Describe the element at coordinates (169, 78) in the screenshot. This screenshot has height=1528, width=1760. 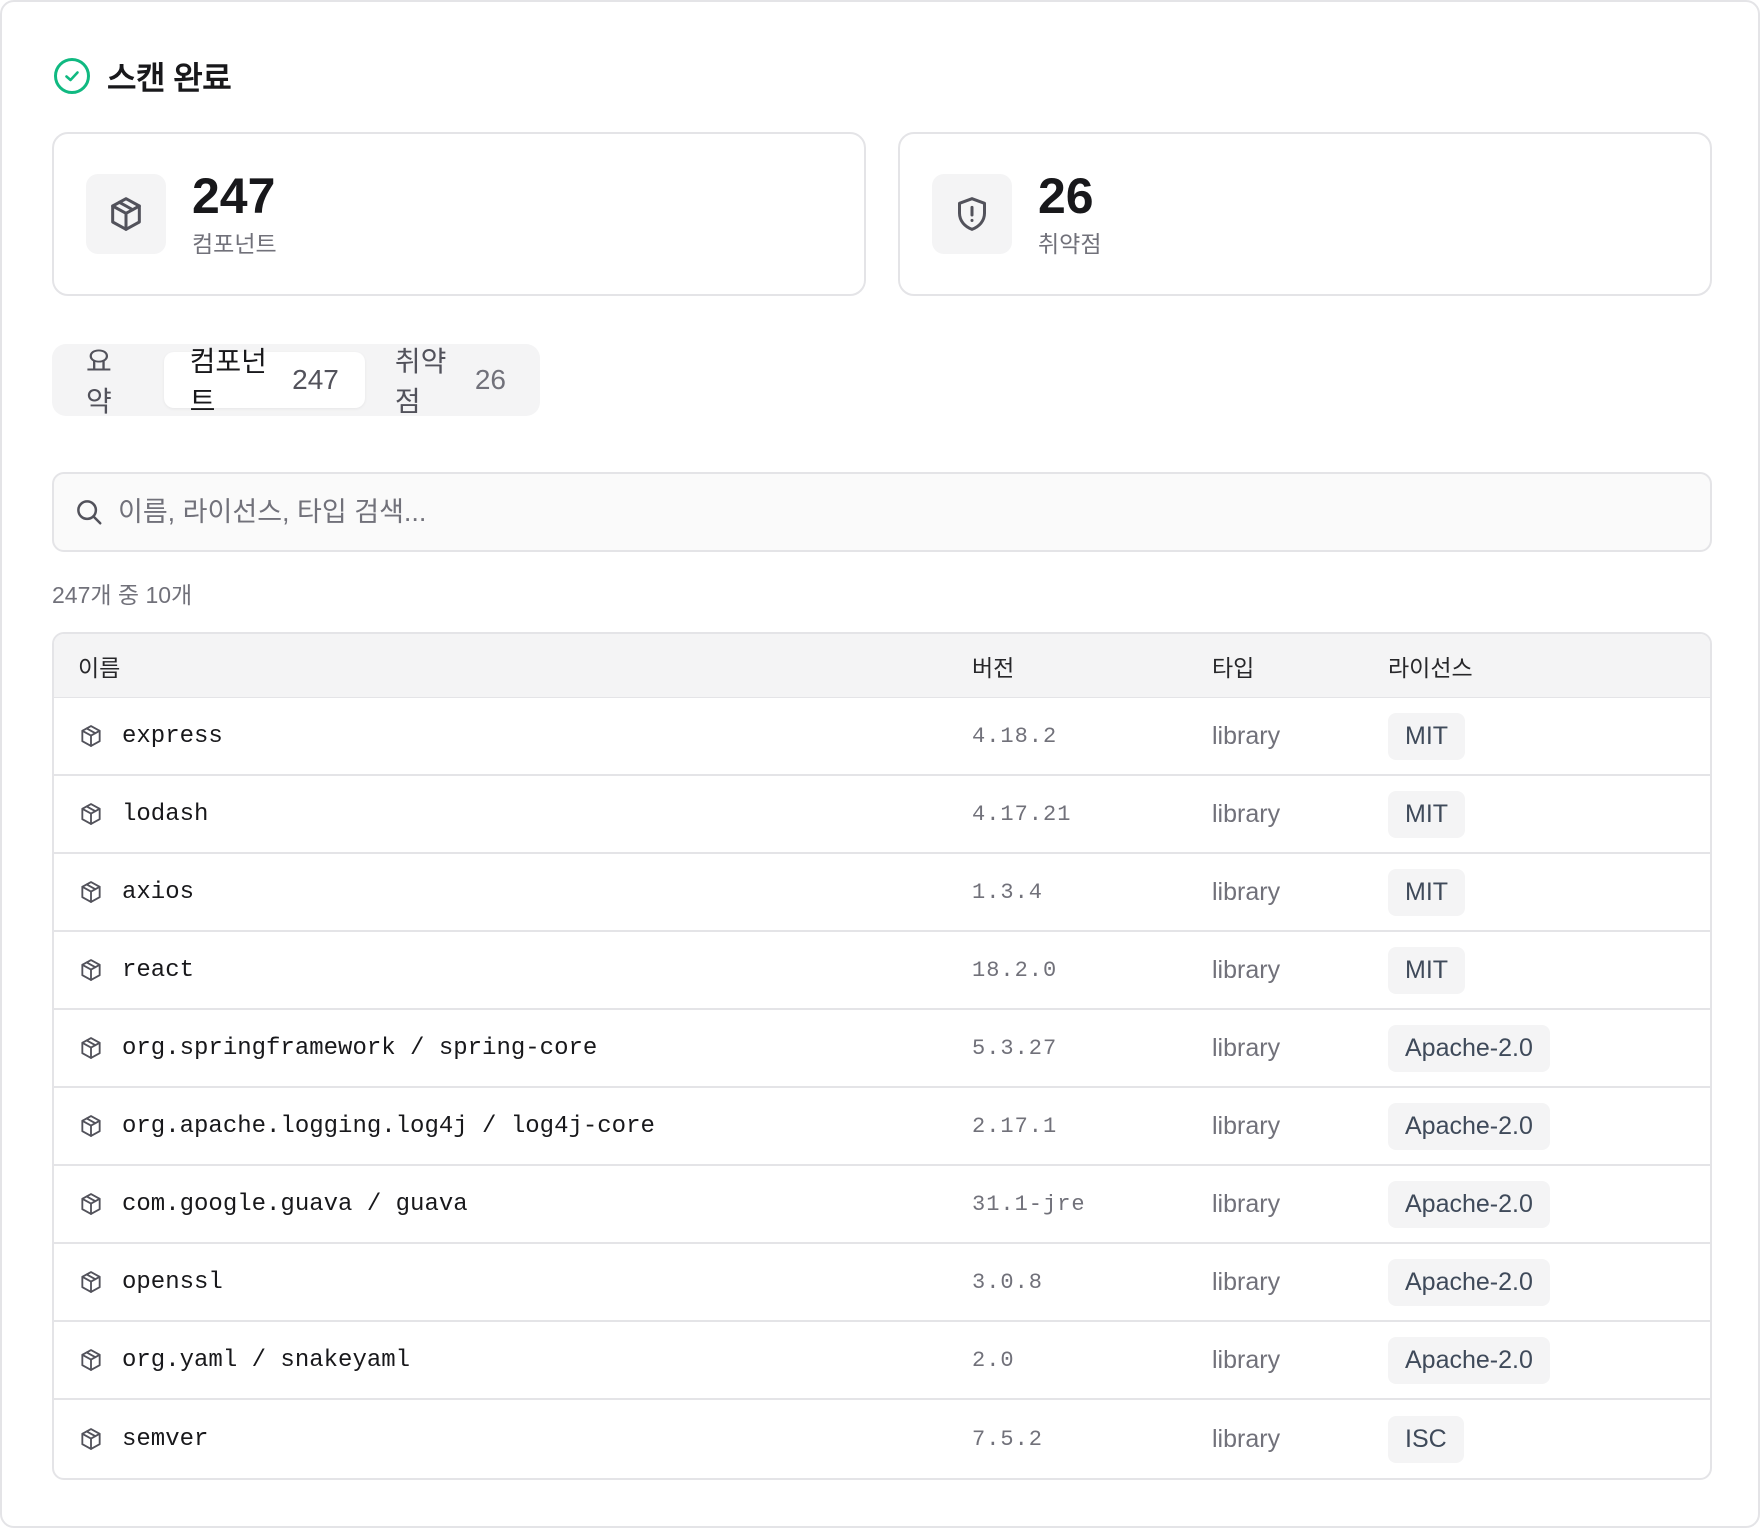
I see `page-title: 스캔 완료` at that location.